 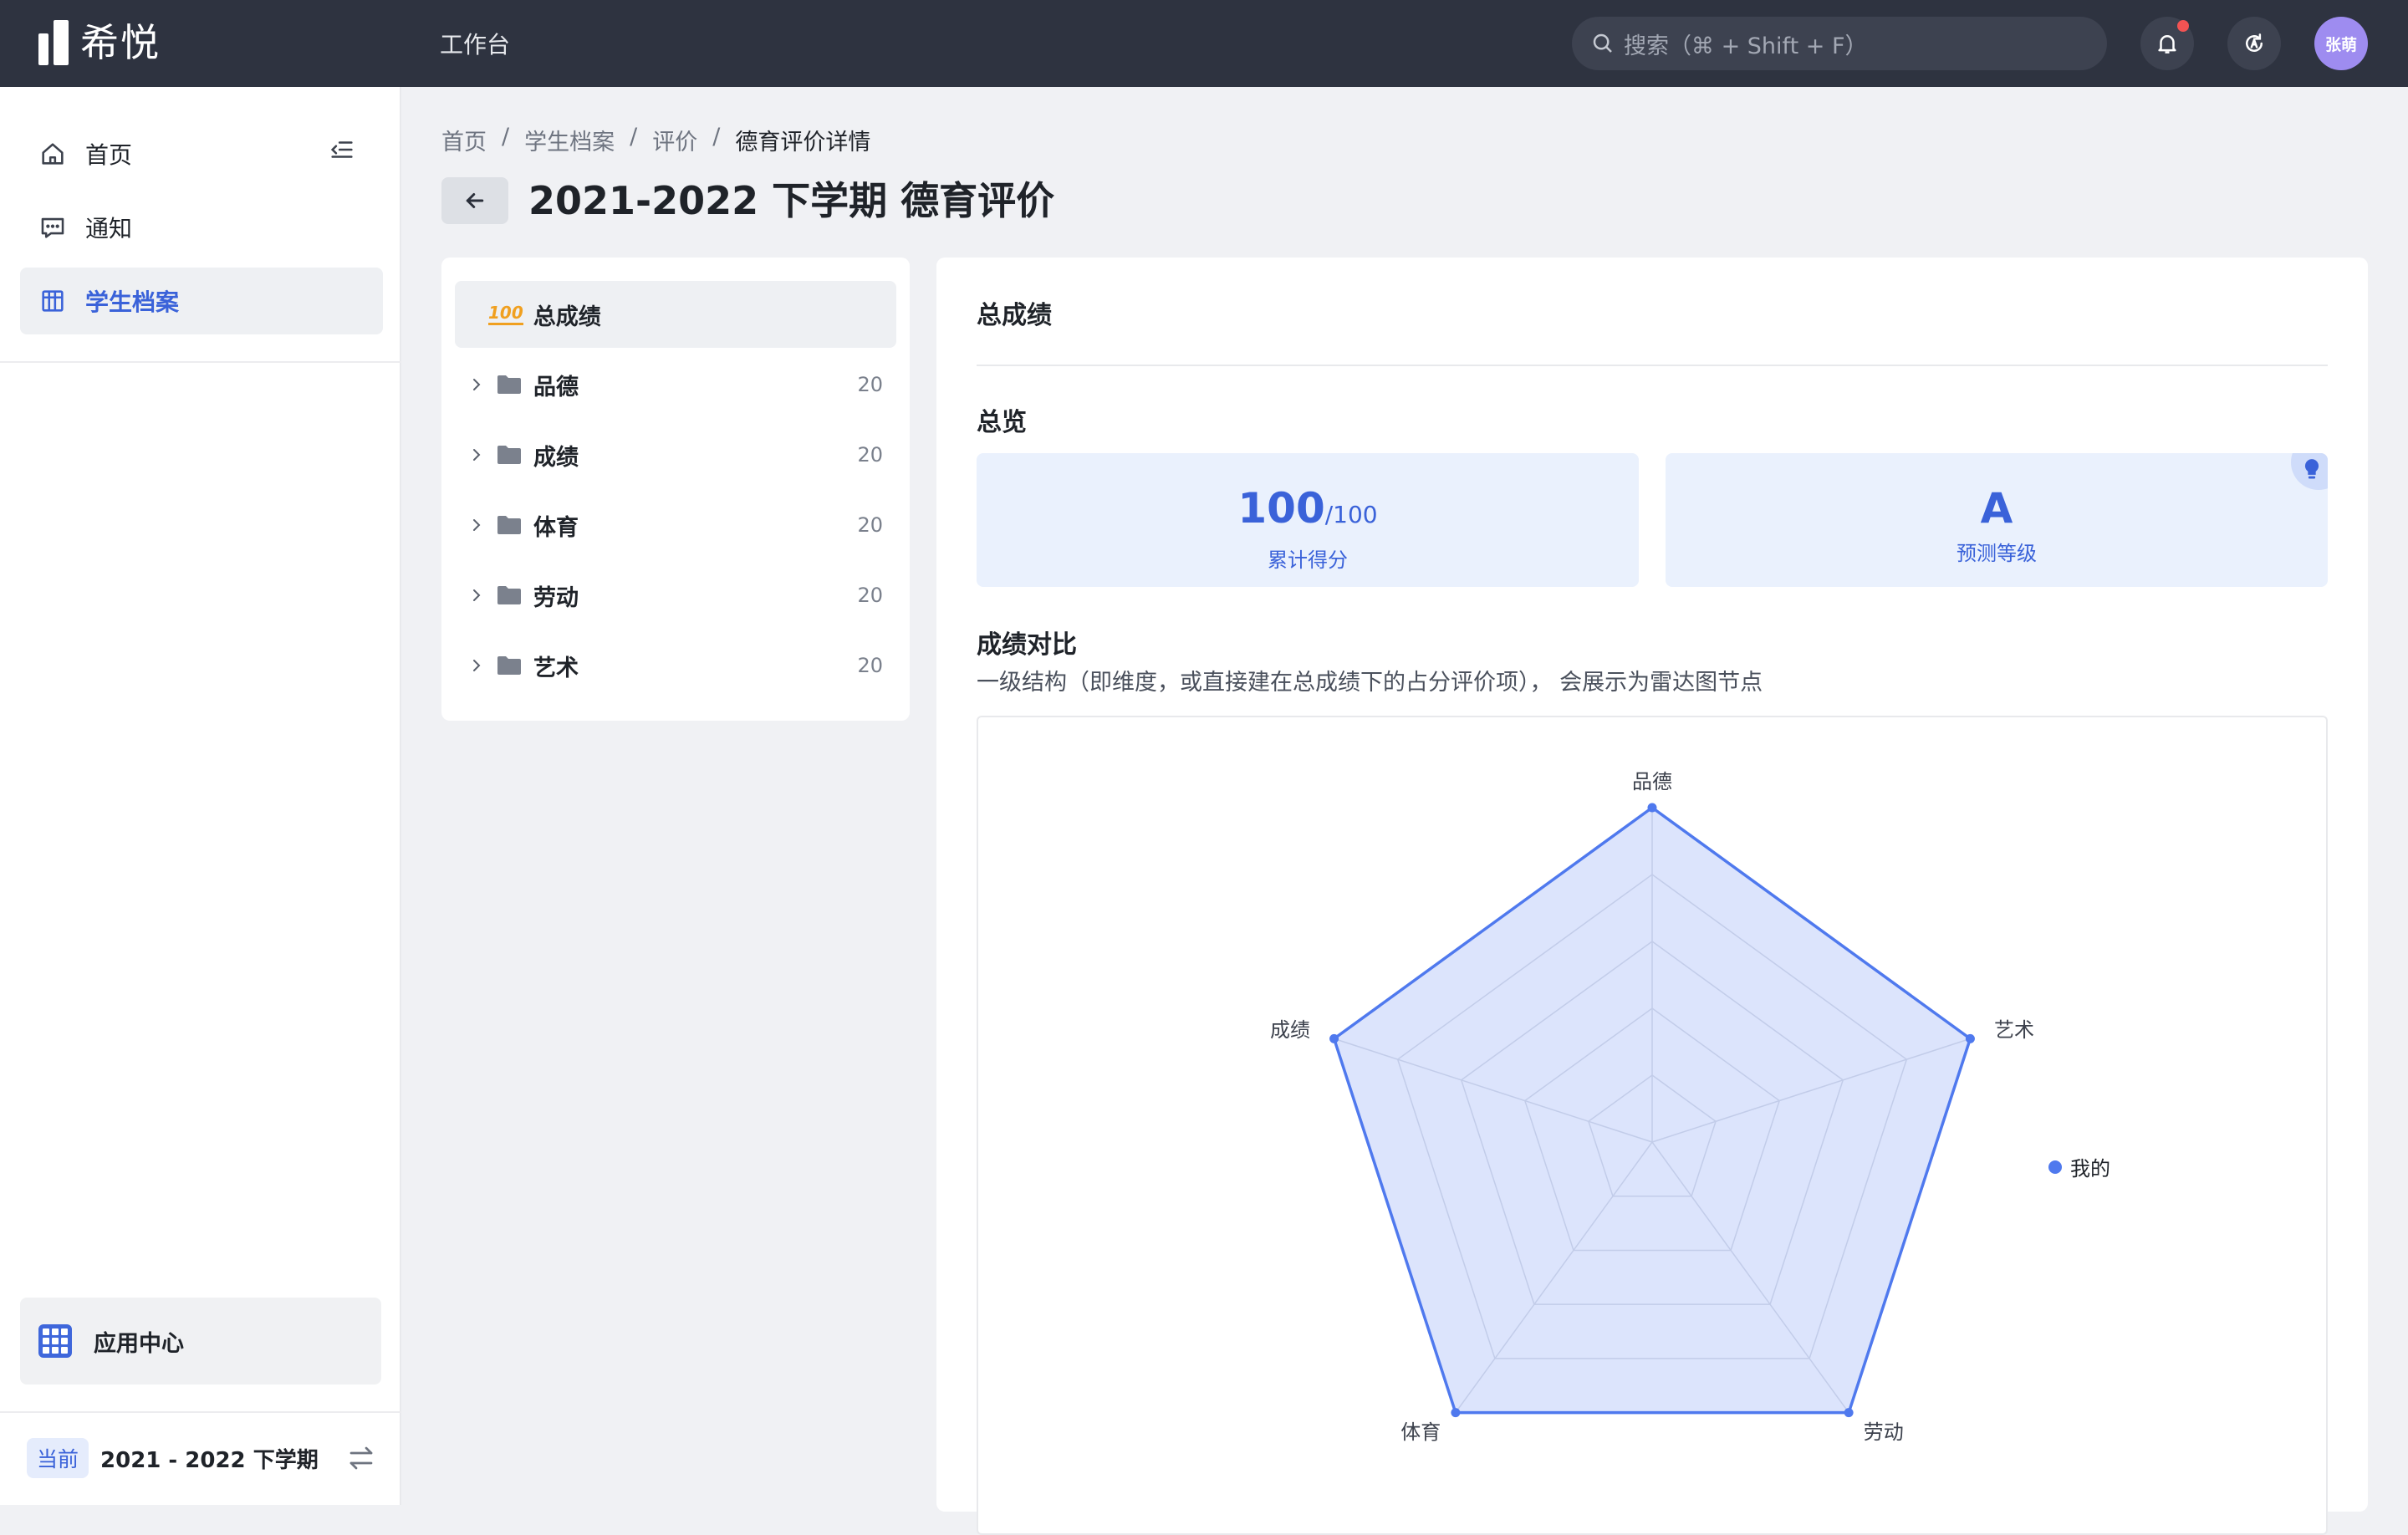 I want to click on tree-root-label: 总成绩, so click(x=567, y=316).